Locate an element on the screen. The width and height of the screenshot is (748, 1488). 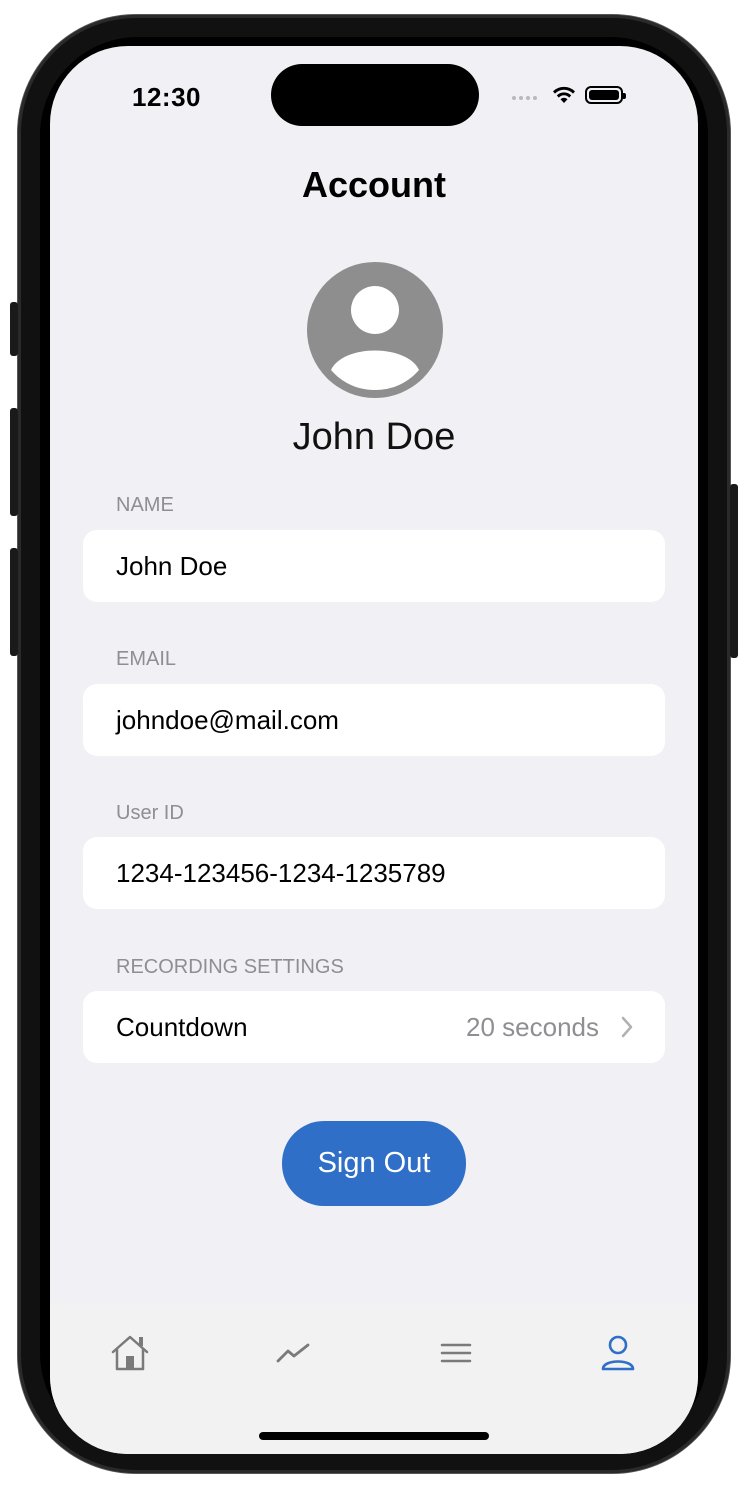
volume-down-button is located at coordinates (14, 602).